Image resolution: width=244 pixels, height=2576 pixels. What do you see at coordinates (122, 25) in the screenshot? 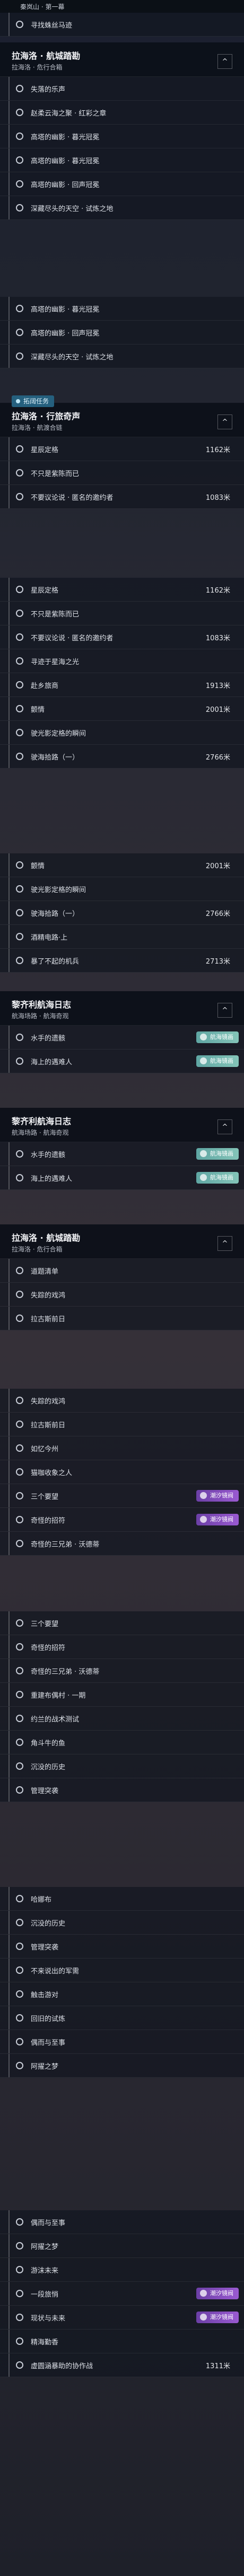
I see `list-item: 寻找蛛丝马迹` at bounding box center [122, 25].